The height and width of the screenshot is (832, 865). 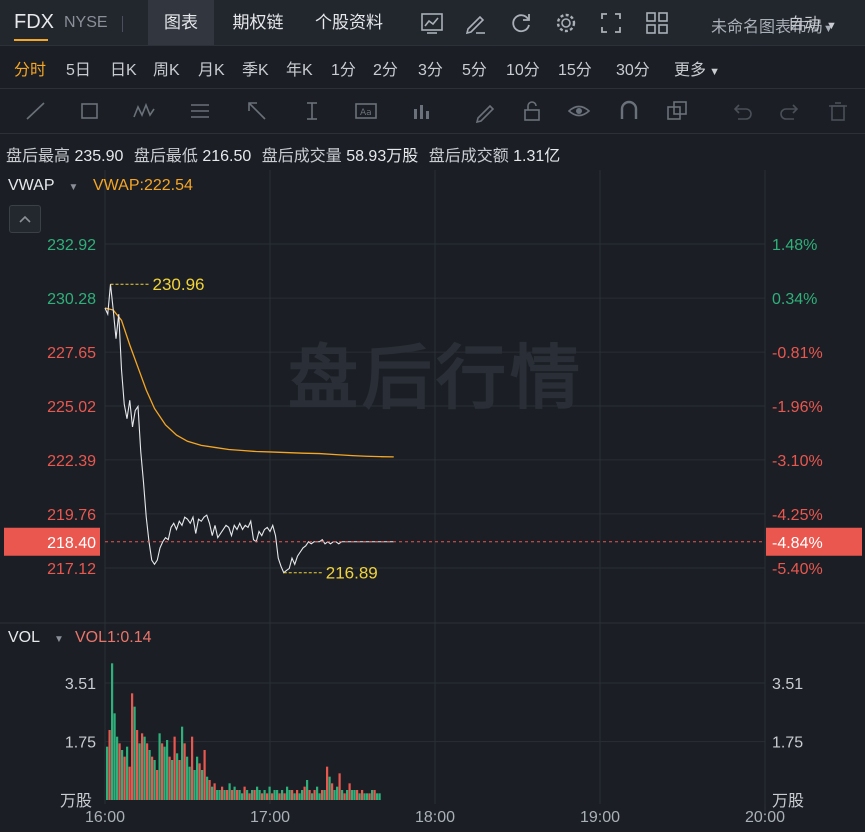 What do you see at coordinates (435, 817) in the screenshot?
I see `x-tick-label: 18:00` at bounding box center [435, 817].